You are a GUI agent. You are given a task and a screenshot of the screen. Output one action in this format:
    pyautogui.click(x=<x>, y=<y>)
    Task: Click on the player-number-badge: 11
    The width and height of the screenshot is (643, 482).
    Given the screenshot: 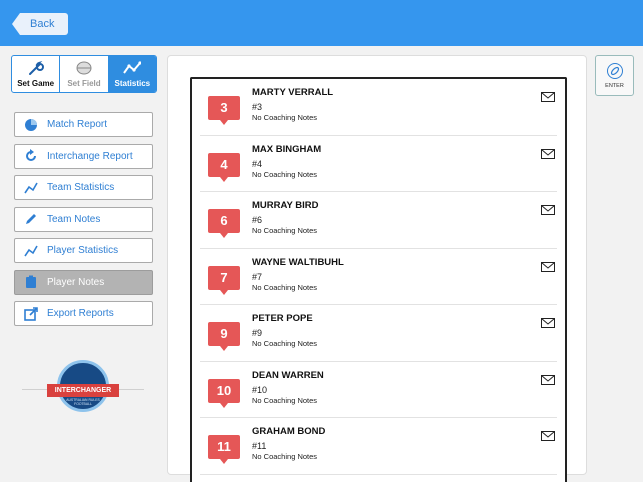 What is the action you would take?
    pyautogui.click(x=224, y=449)
    